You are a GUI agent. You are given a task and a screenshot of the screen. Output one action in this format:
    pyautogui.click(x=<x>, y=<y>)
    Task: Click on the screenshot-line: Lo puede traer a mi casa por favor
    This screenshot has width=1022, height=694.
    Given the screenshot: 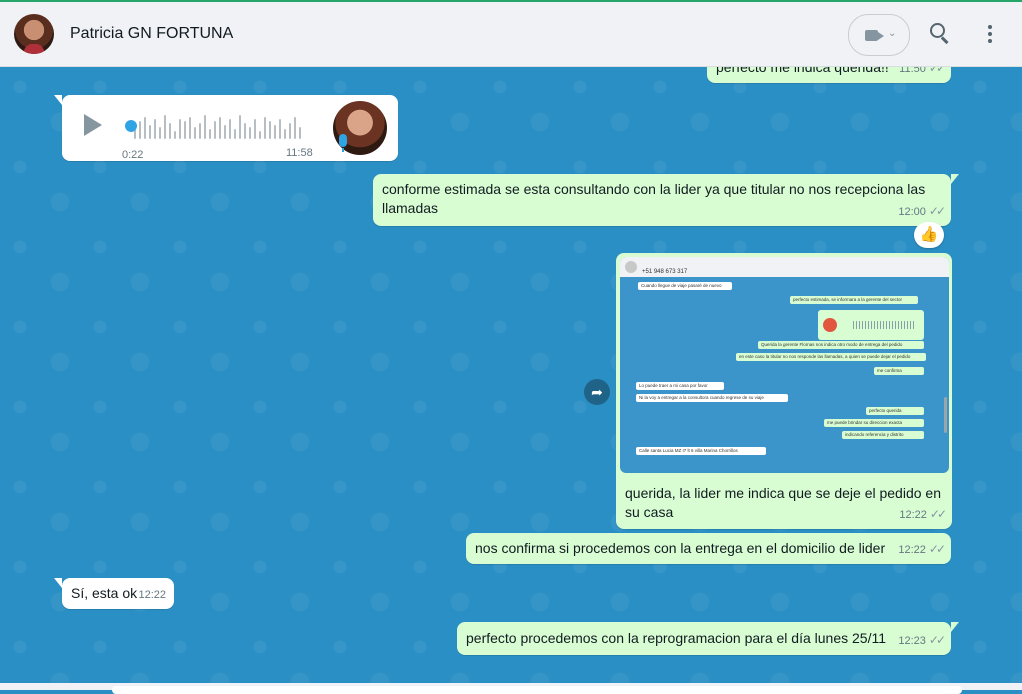 What is the action you would take?
    pyautogui.click(x=680, y=386)
    